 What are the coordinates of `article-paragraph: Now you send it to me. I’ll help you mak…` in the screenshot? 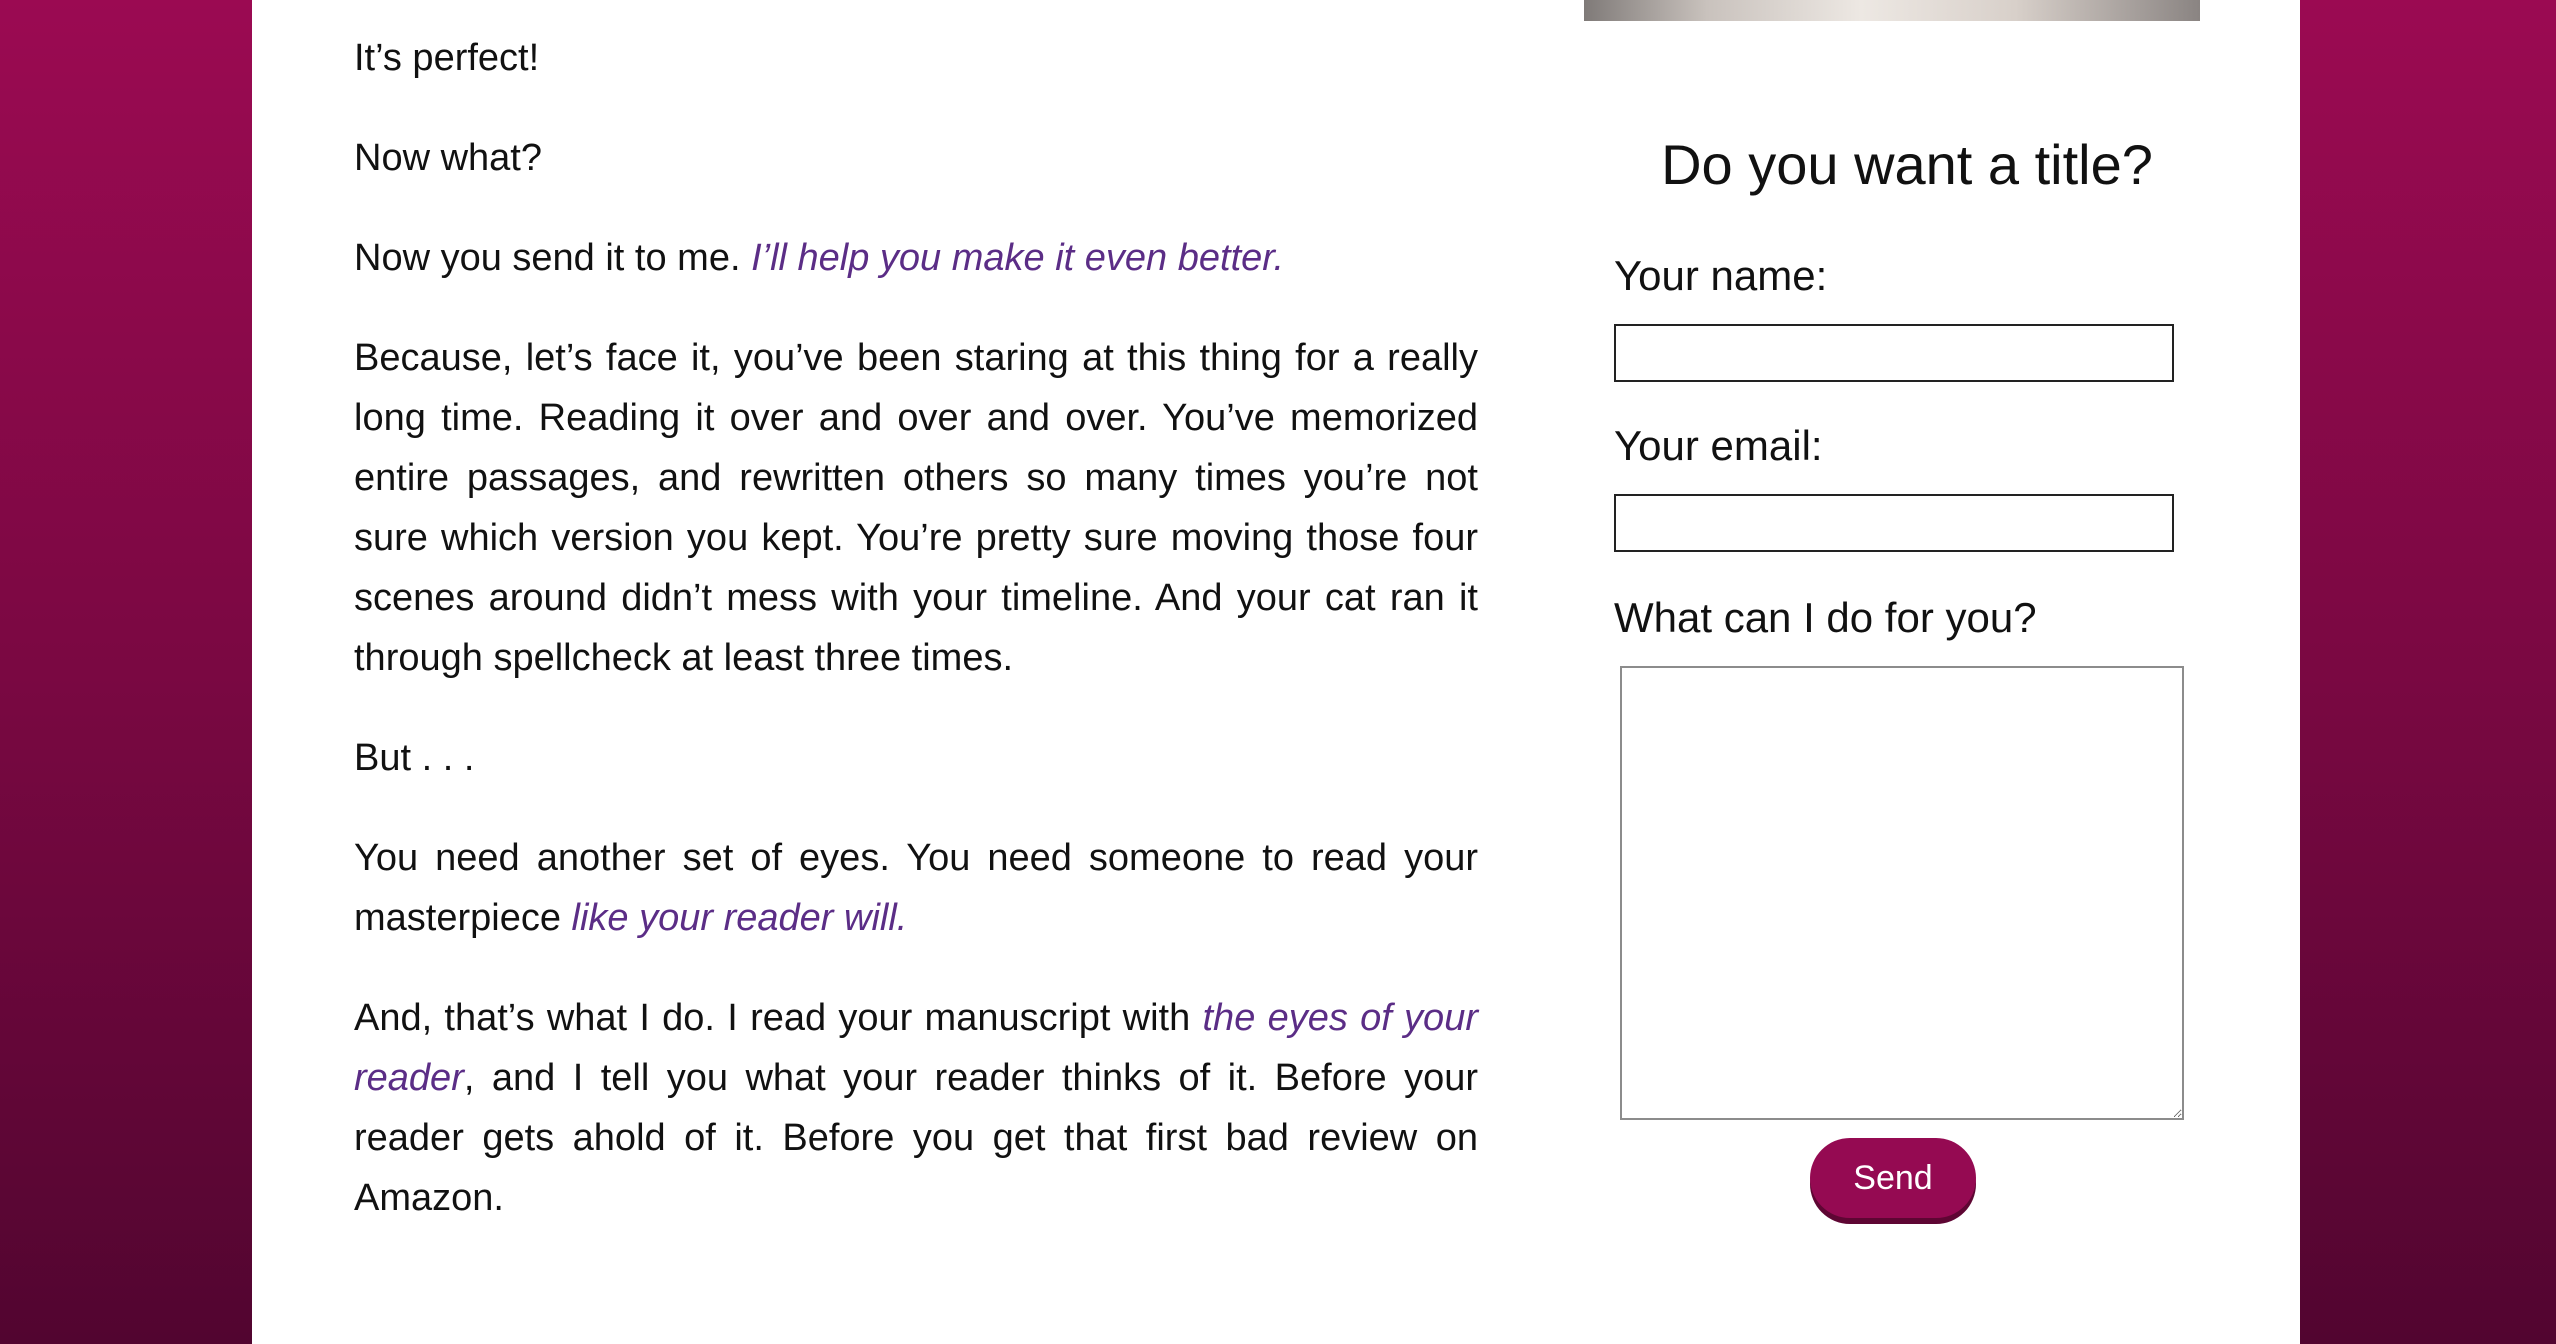 It's located at (916, 258).